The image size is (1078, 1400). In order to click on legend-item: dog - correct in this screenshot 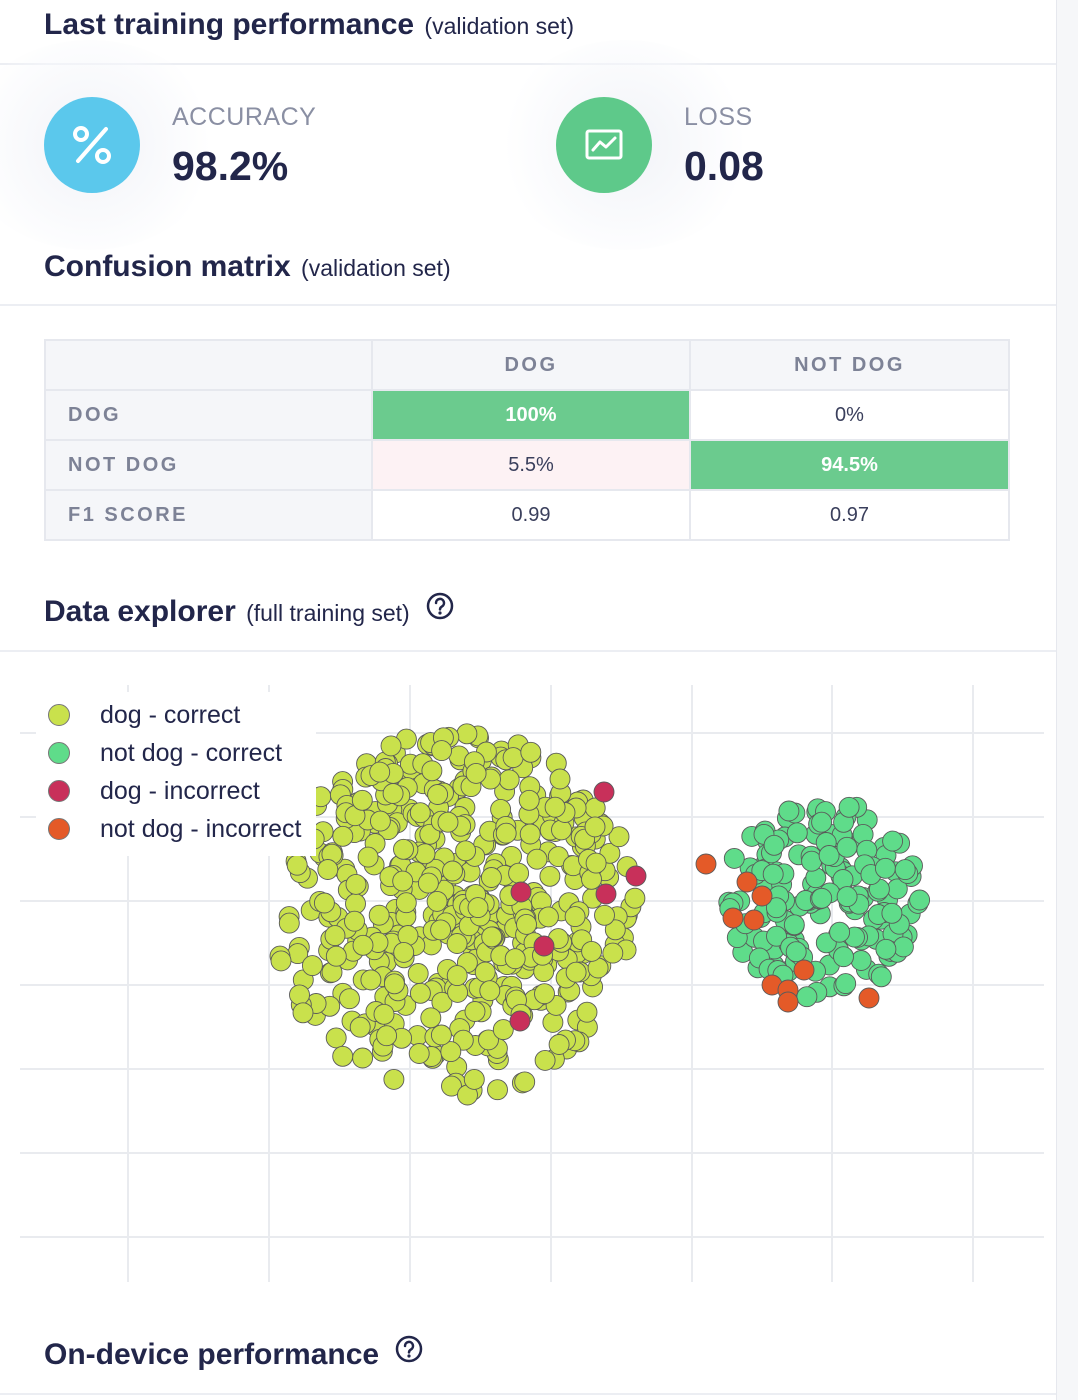, I will do `click(175, 715)`.